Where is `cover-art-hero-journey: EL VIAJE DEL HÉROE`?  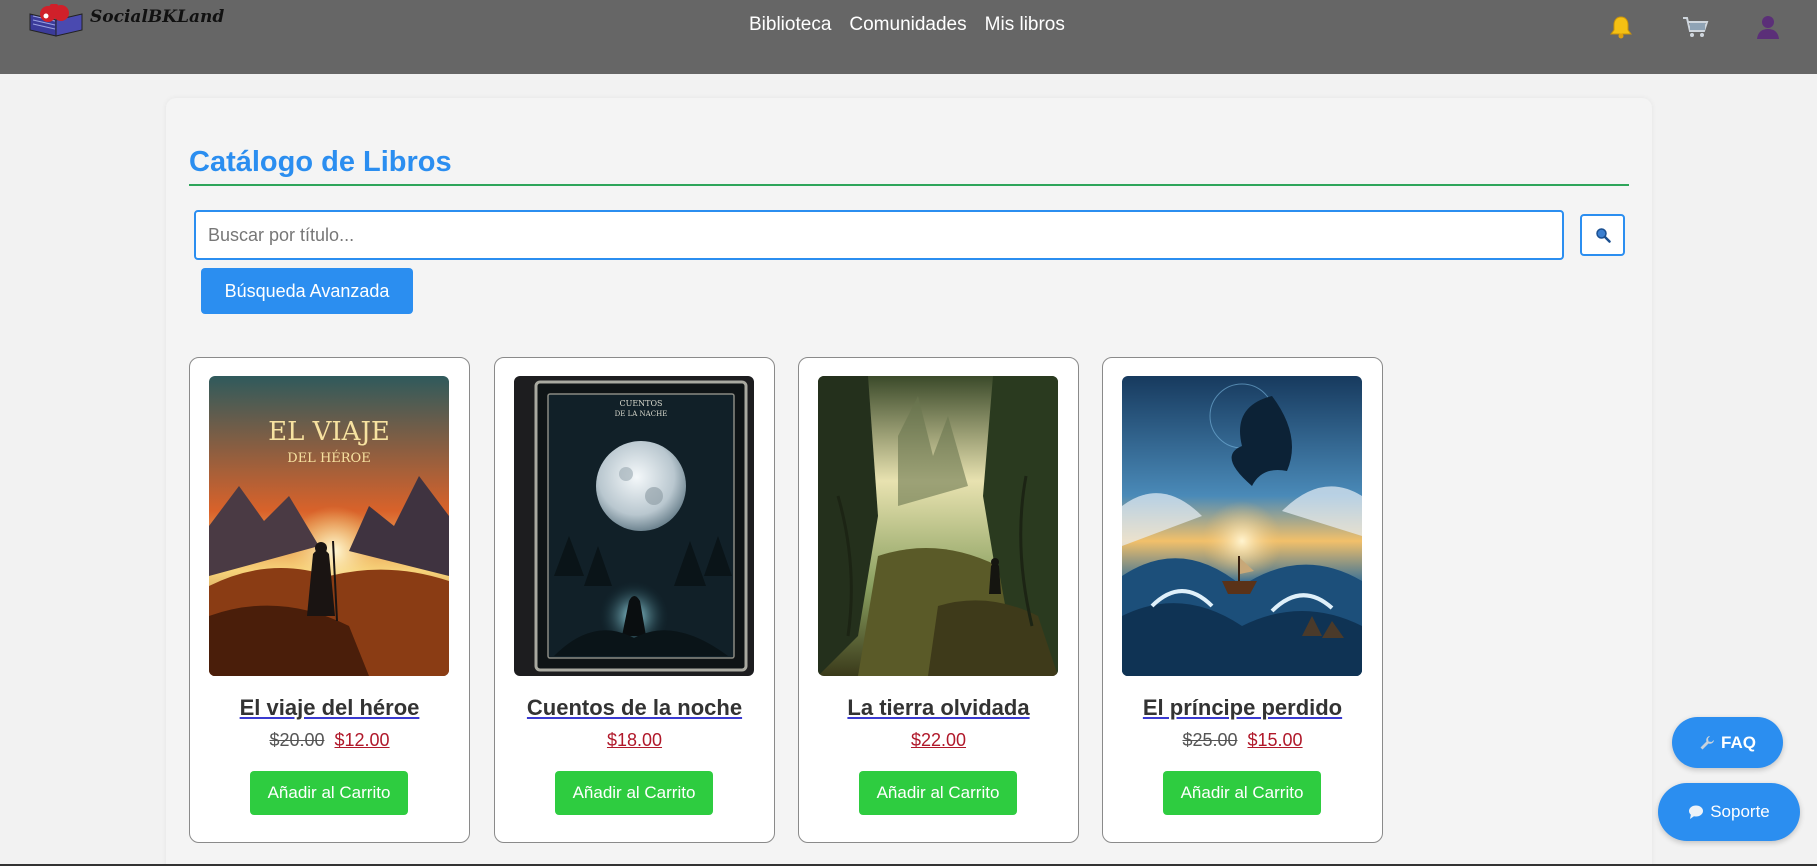
cover-art-hero-journey: EL VIAJE DEL HÉROE is located at coordinates (329, 526).